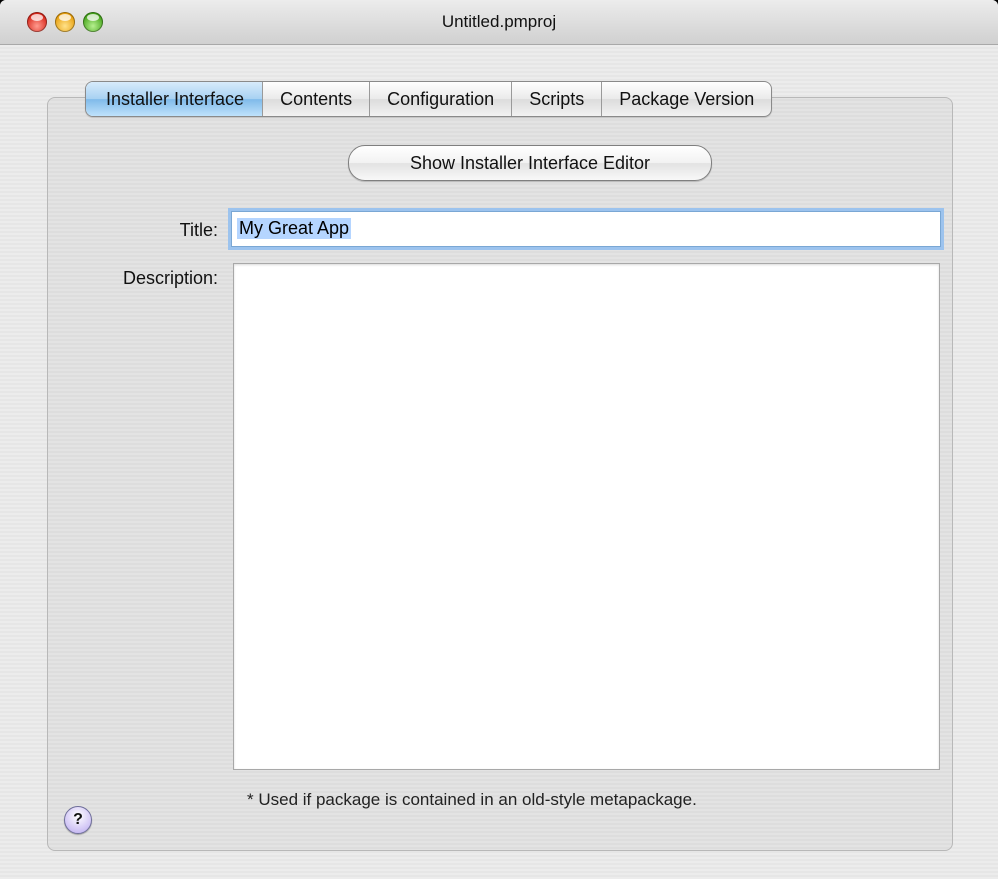 The height and width of the screenshot is (879, 998). What do you see at coordinates (530, 163) in the screenshot?
I see `show-installer-interface-editor-button: Show Installer Interface Editor` at bounding box center [530, 163].